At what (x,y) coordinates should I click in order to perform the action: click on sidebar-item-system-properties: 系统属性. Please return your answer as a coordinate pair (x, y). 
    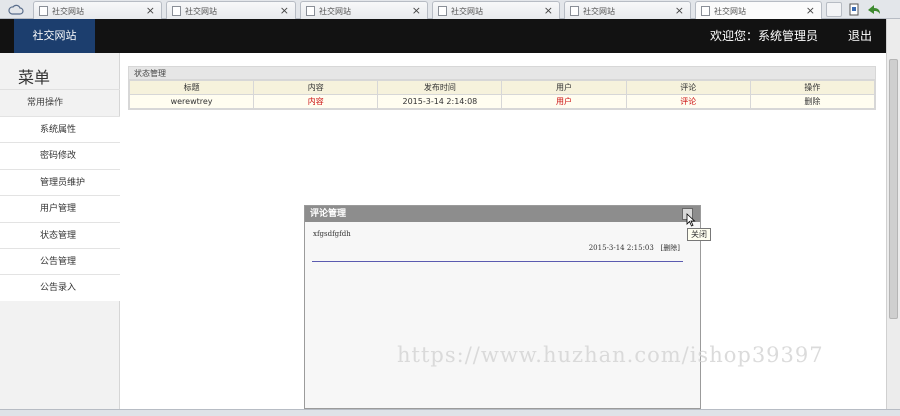
    Looking at the image, I should click on (60, 129).